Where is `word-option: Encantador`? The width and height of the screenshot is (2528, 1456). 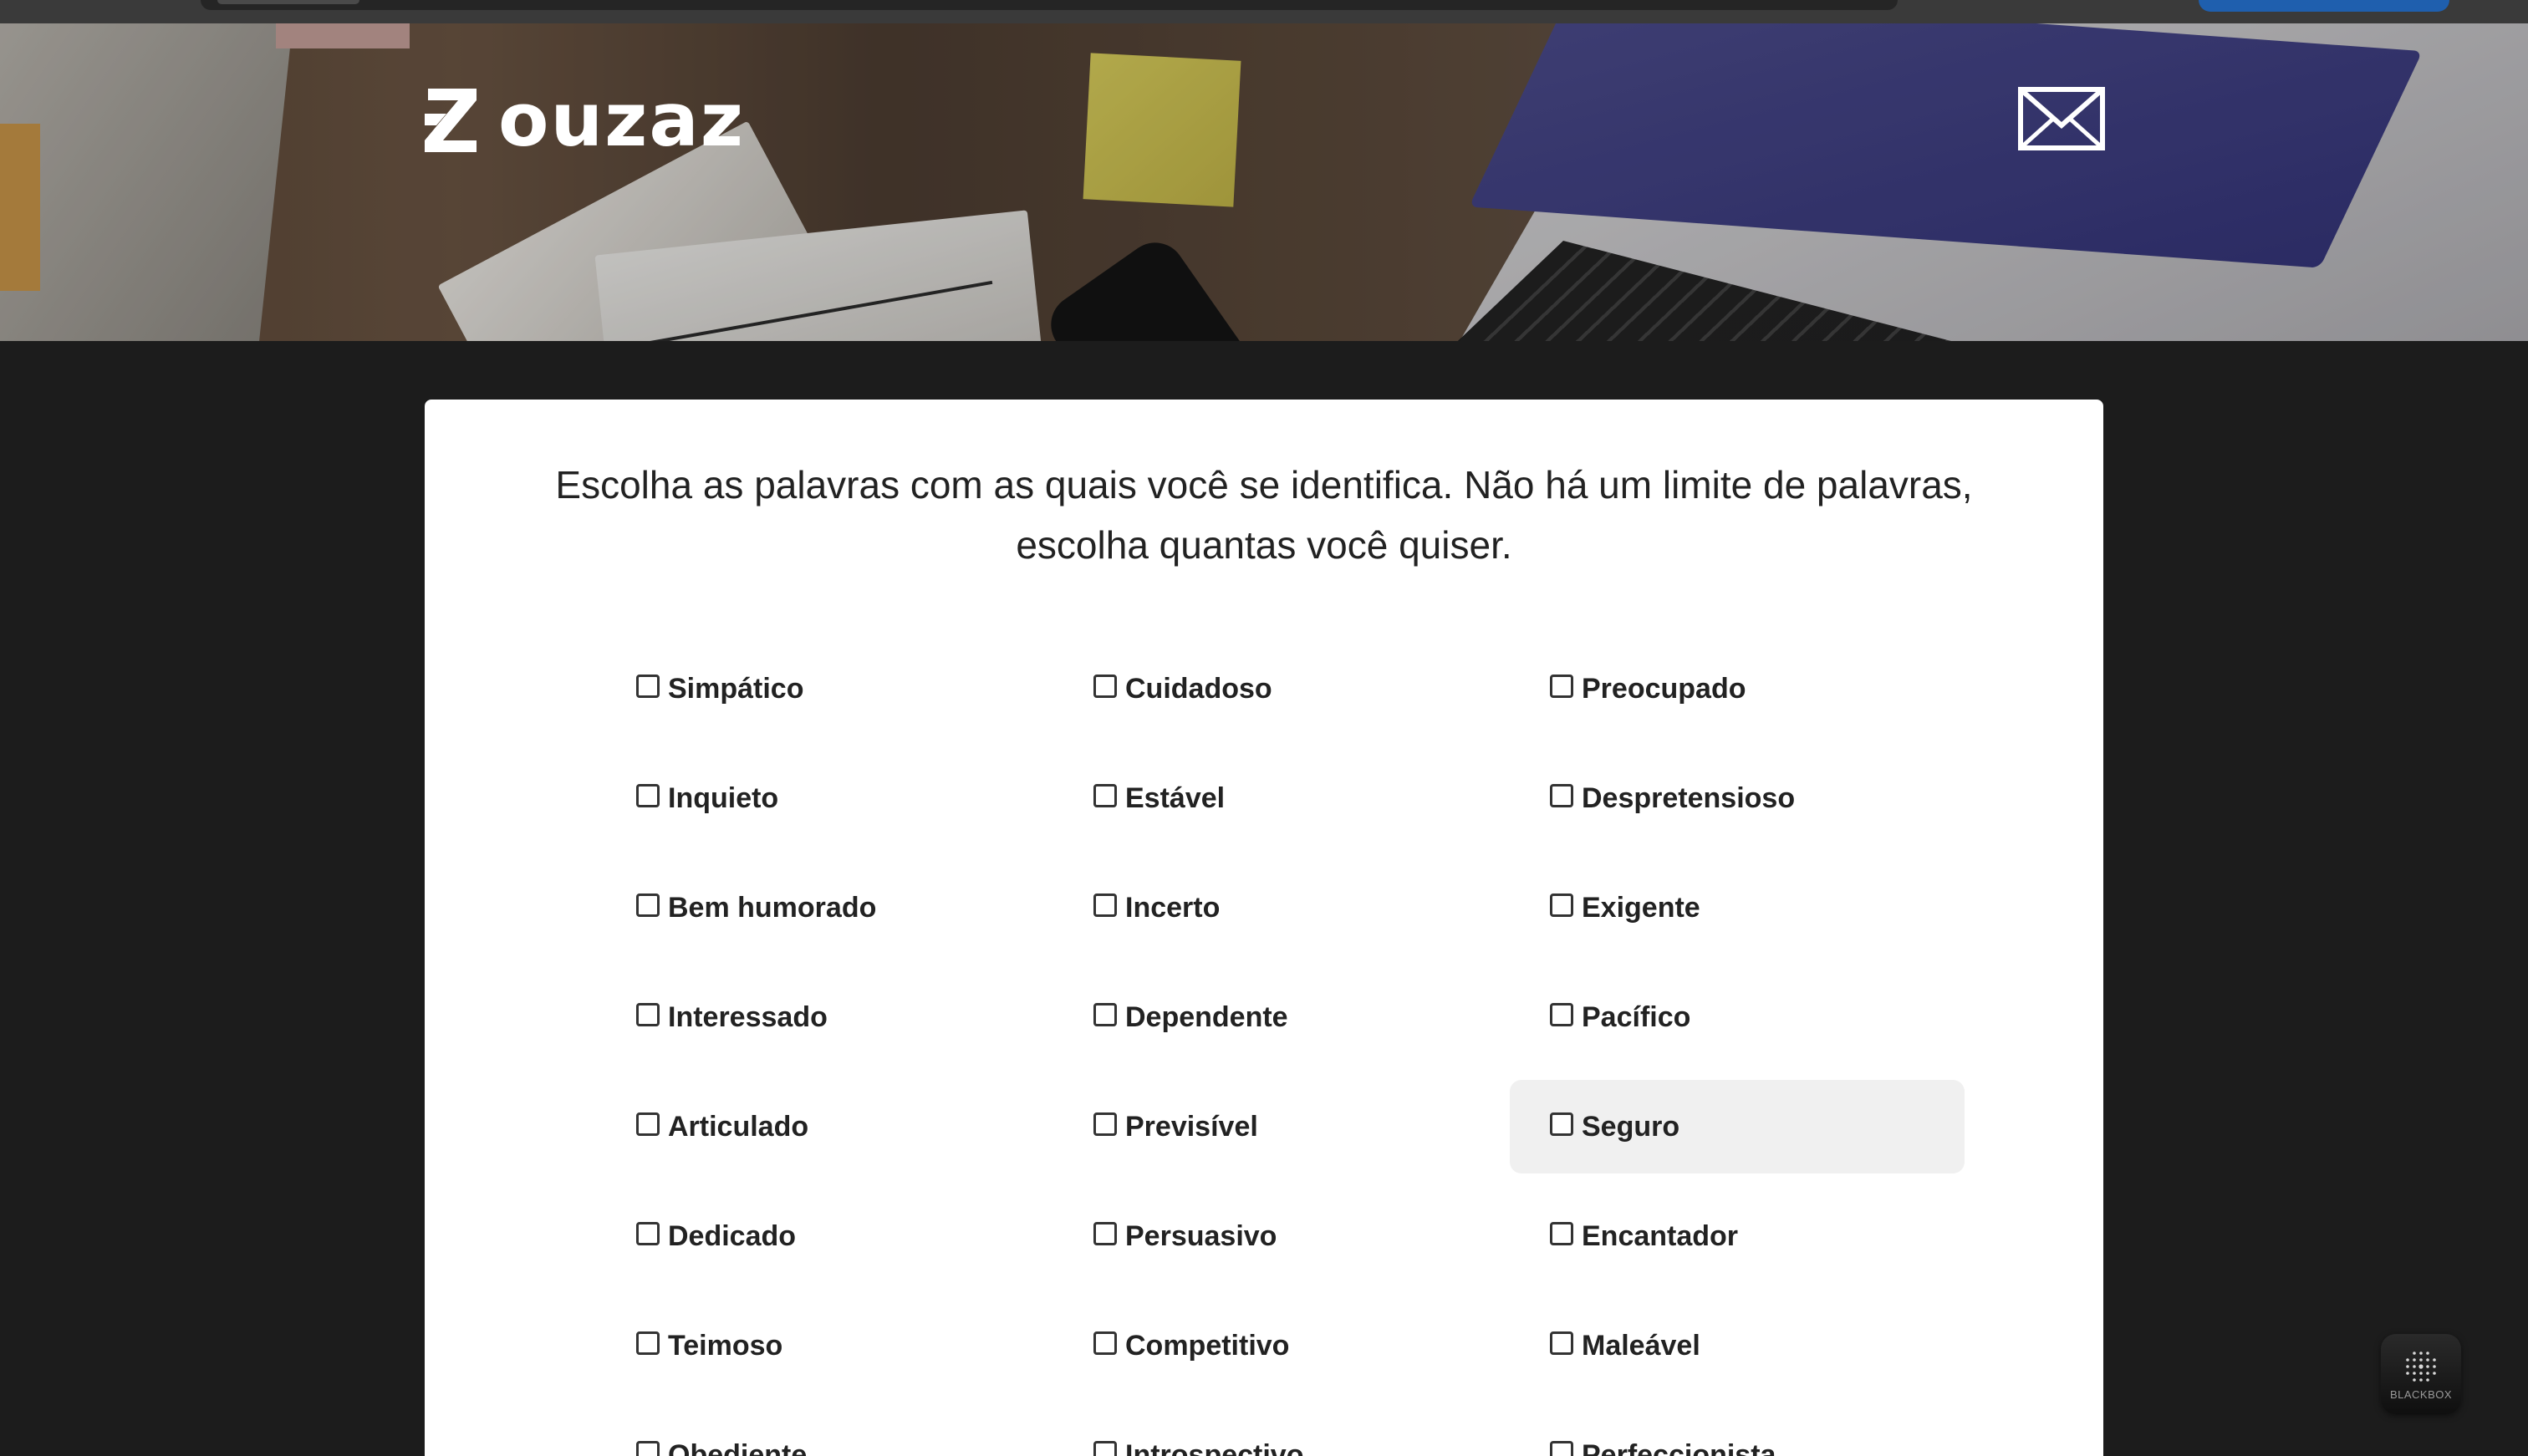
word-option: Encantador is located at coordinates (1737, 1236).